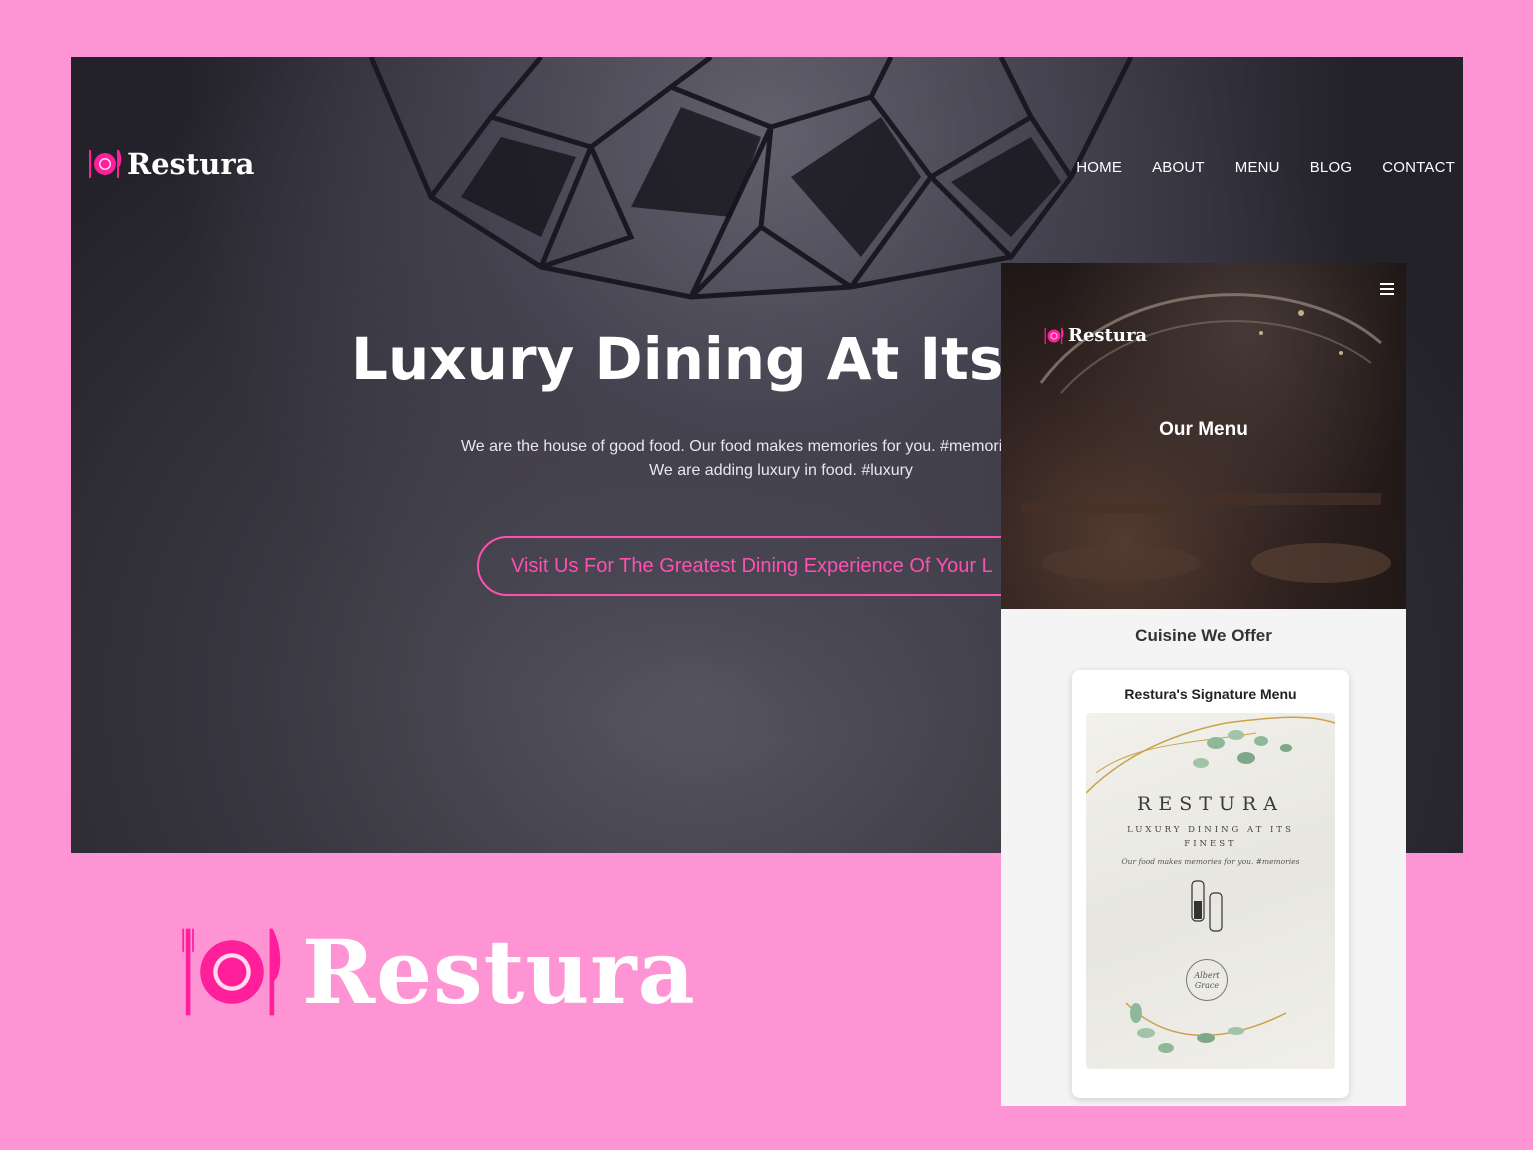 The width and height of the screenshot is (1533, 1150). What do you see at coordinates (1210, 694) in the screenshot?
I see `menu-card-title: Restura's Signature Menu` at bounding box center [1210, 694].